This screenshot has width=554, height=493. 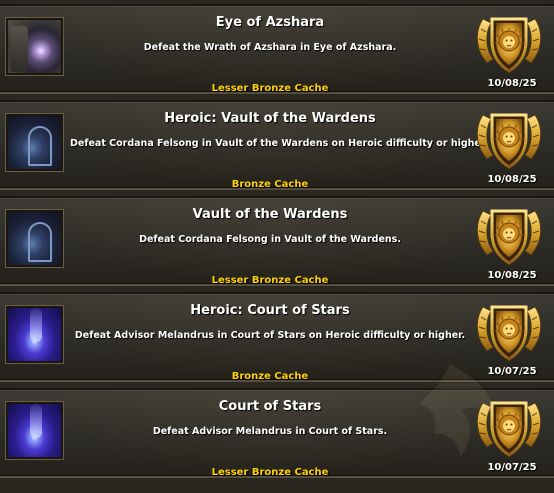 What do you see at coordinates (270, 22) in the screenshot?
I see `achievement-title: Eye of Azshara` at bounding box center [270, 22].